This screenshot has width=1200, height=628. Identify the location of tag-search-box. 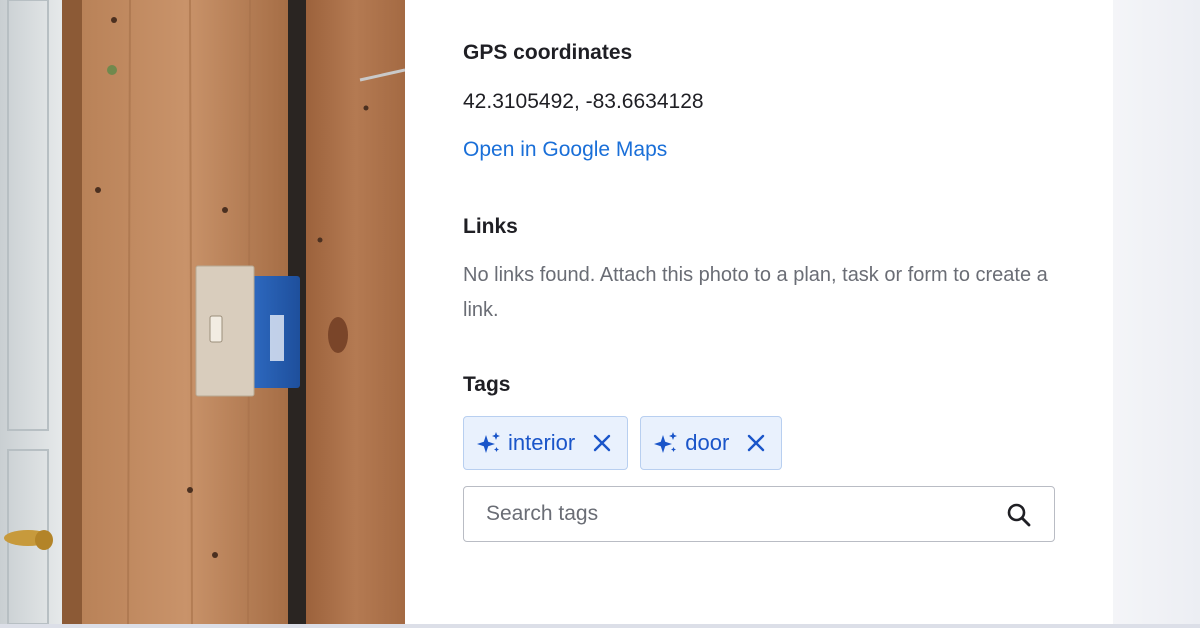
(759, 514).